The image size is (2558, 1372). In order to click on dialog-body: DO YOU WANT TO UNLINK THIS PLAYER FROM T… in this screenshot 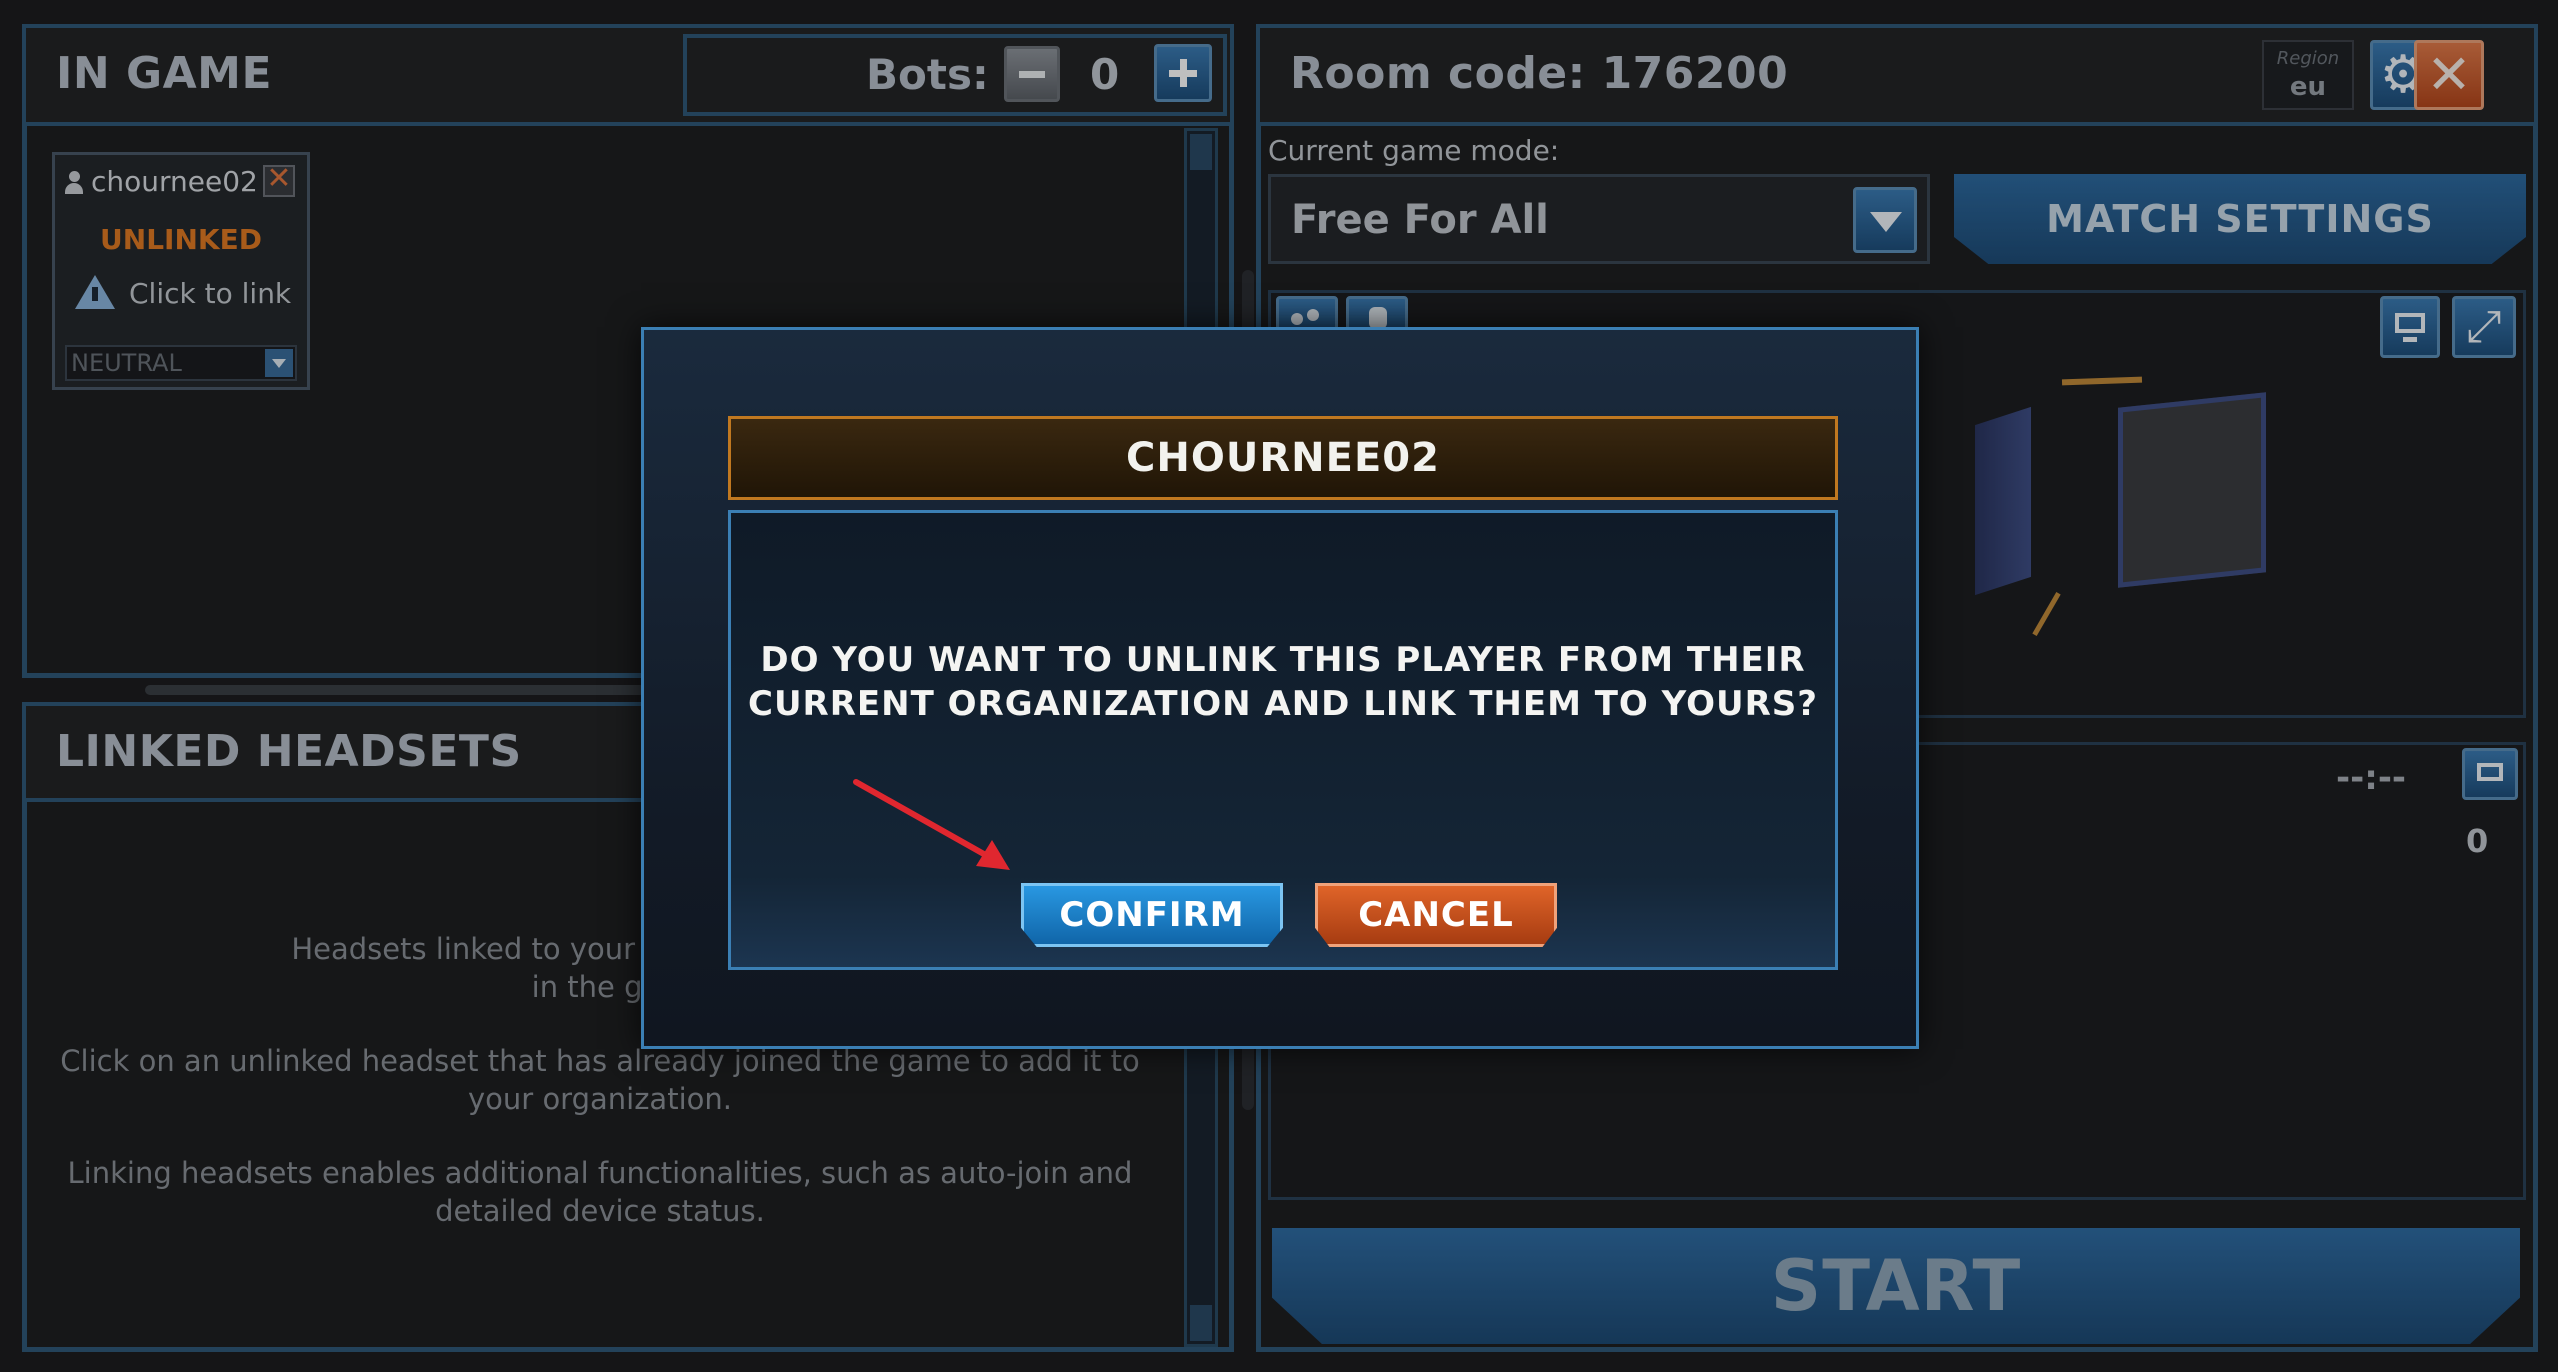, I will do `click(1283, 740)`.